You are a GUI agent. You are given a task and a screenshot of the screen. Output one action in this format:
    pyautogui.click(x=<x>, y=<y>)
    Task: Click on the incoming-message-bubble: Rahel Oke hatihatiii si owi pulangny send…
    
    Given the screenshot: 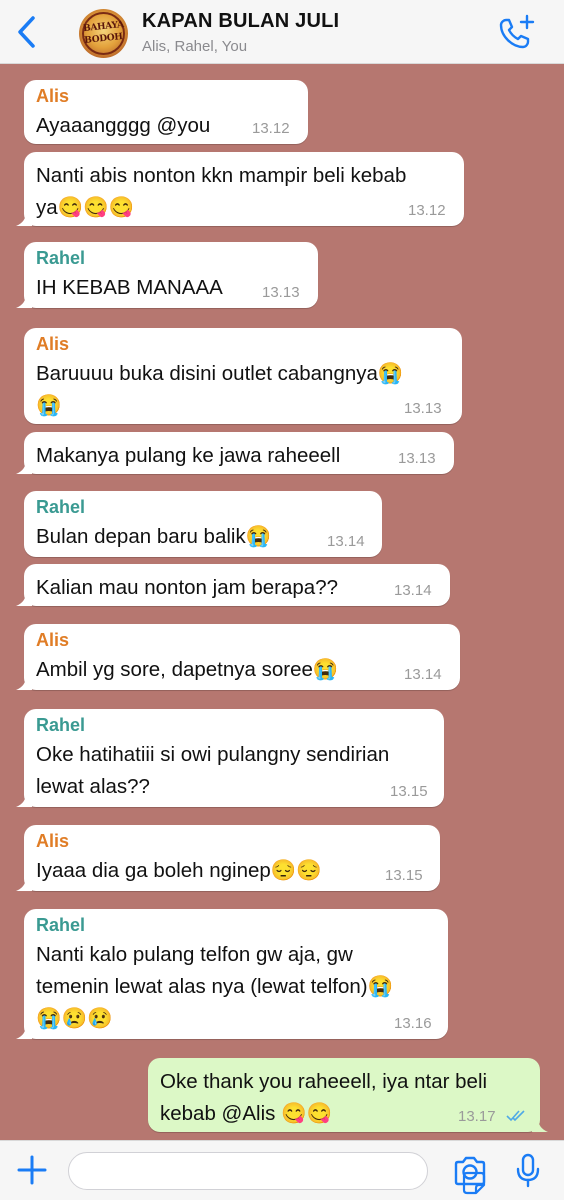 What is the action you would take?
    pyautogui.click(x=230, y=758)
    